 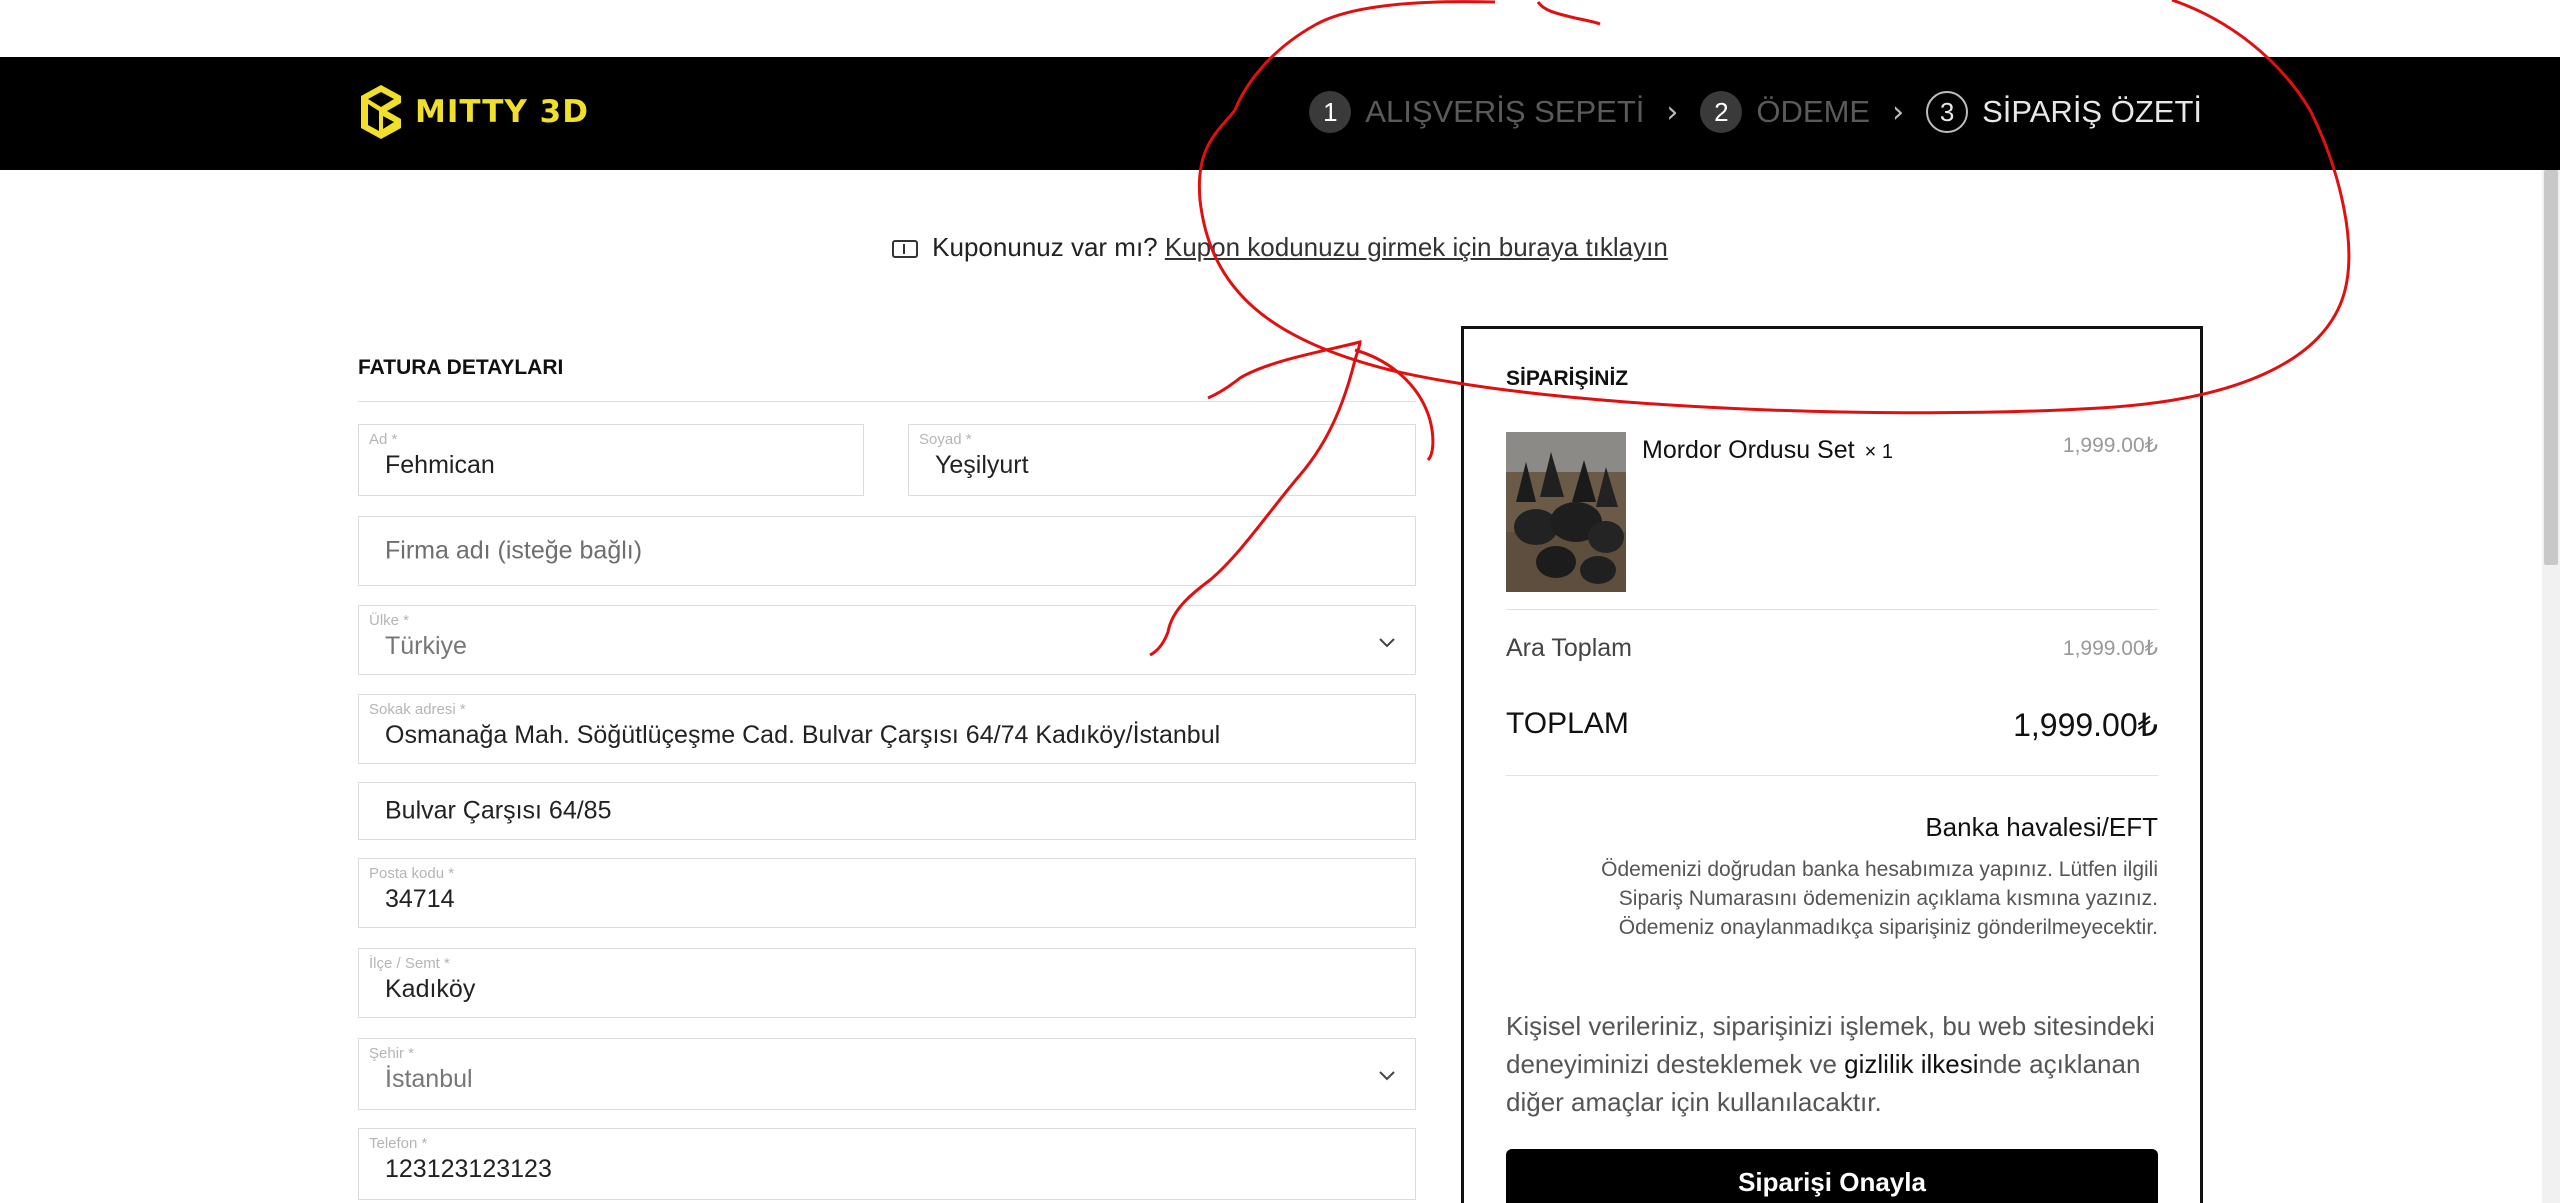 I want to click on brand-logo: MITTY 3D, so click(x=473, y=112).